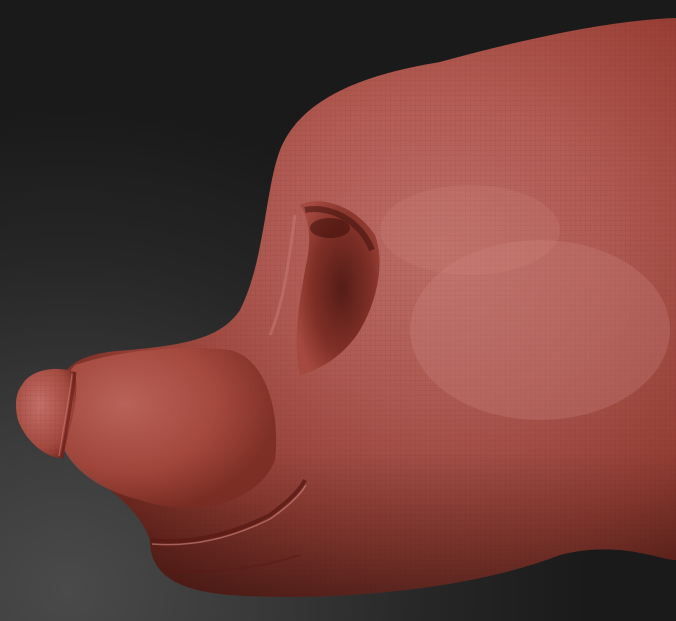 The image size is (676, 621). Describe the element at coordinates (167, 428) in the screenshot. I see `snout` at that location.